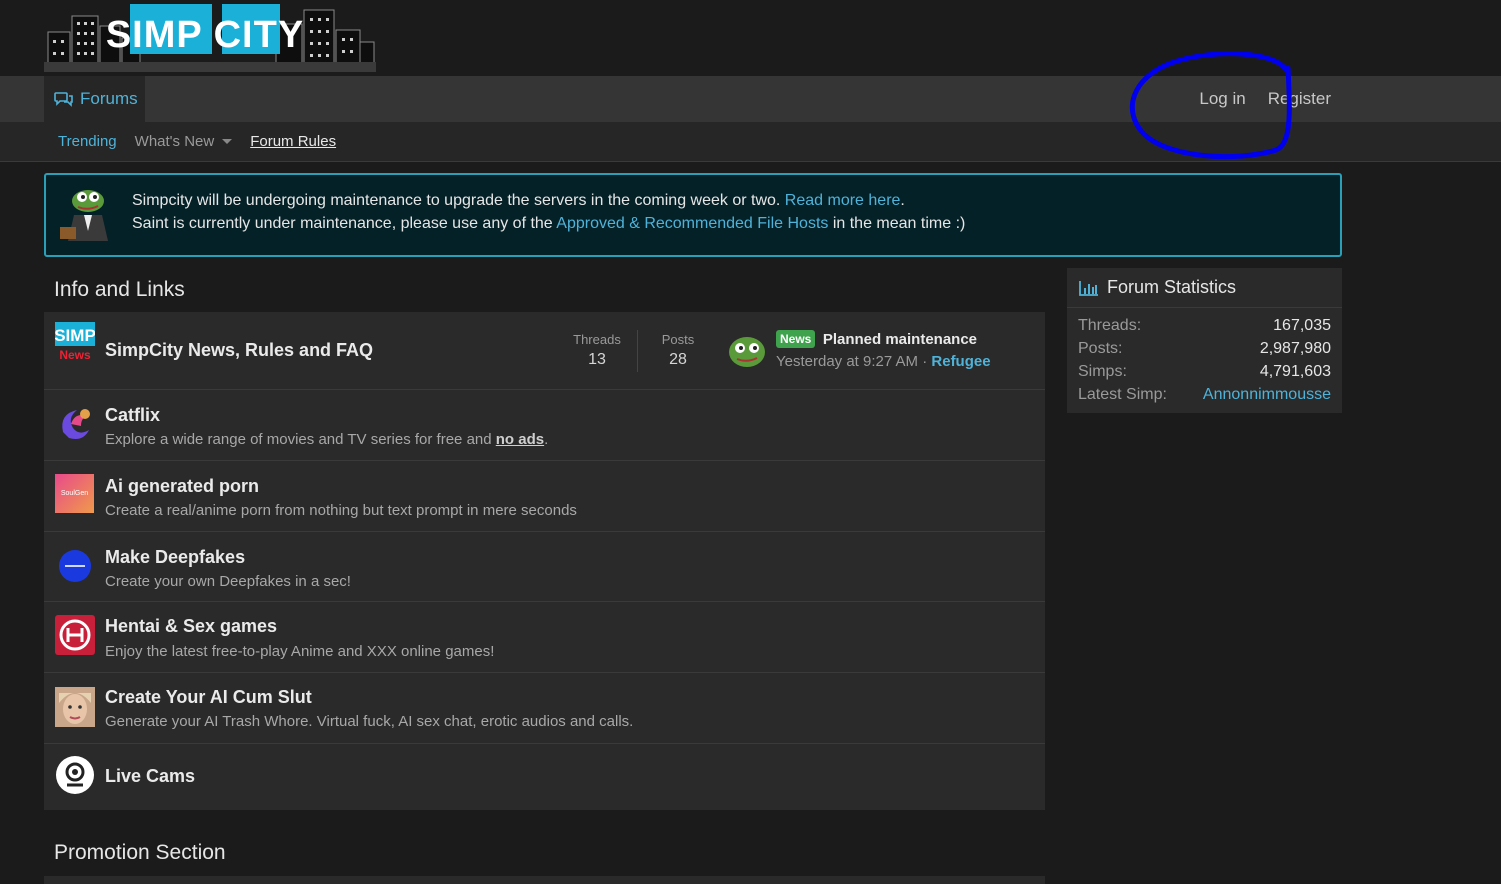  Describe the element at coordinates (293, 141) in the screenshot. I see `subnav-forum-rules: Forum Rules` at that location.